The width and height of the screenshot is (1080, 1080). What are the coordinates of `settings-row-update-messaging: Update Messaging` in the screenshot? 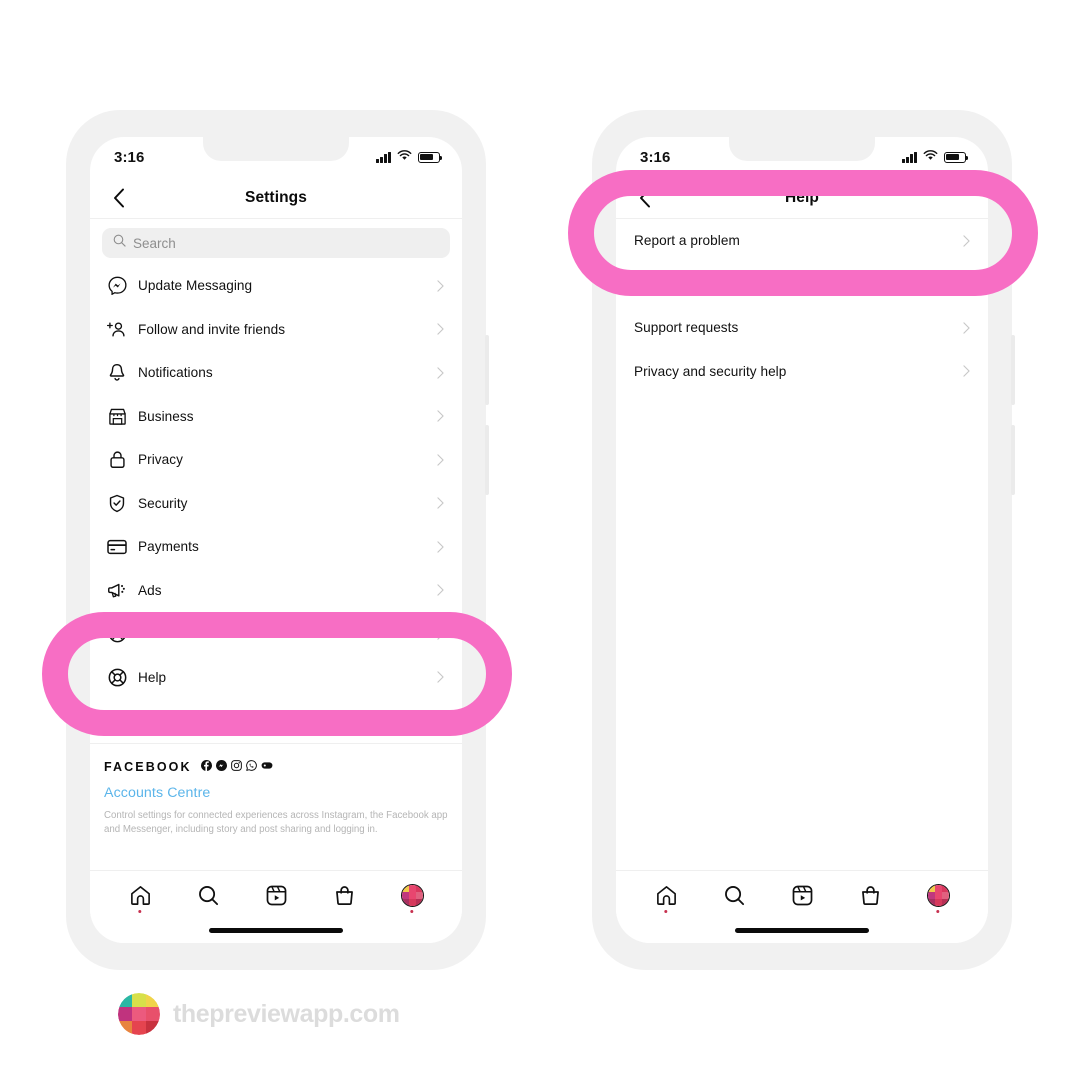 It's located at (276, 286).